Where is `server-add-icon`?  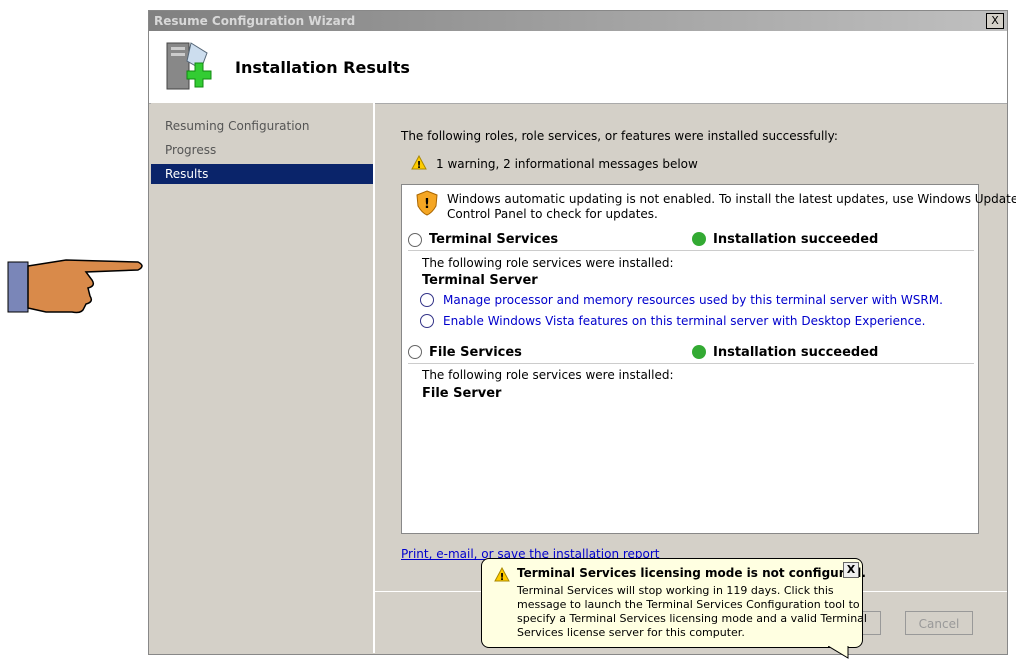 server-add-icon is located at coordinates (189, 66).